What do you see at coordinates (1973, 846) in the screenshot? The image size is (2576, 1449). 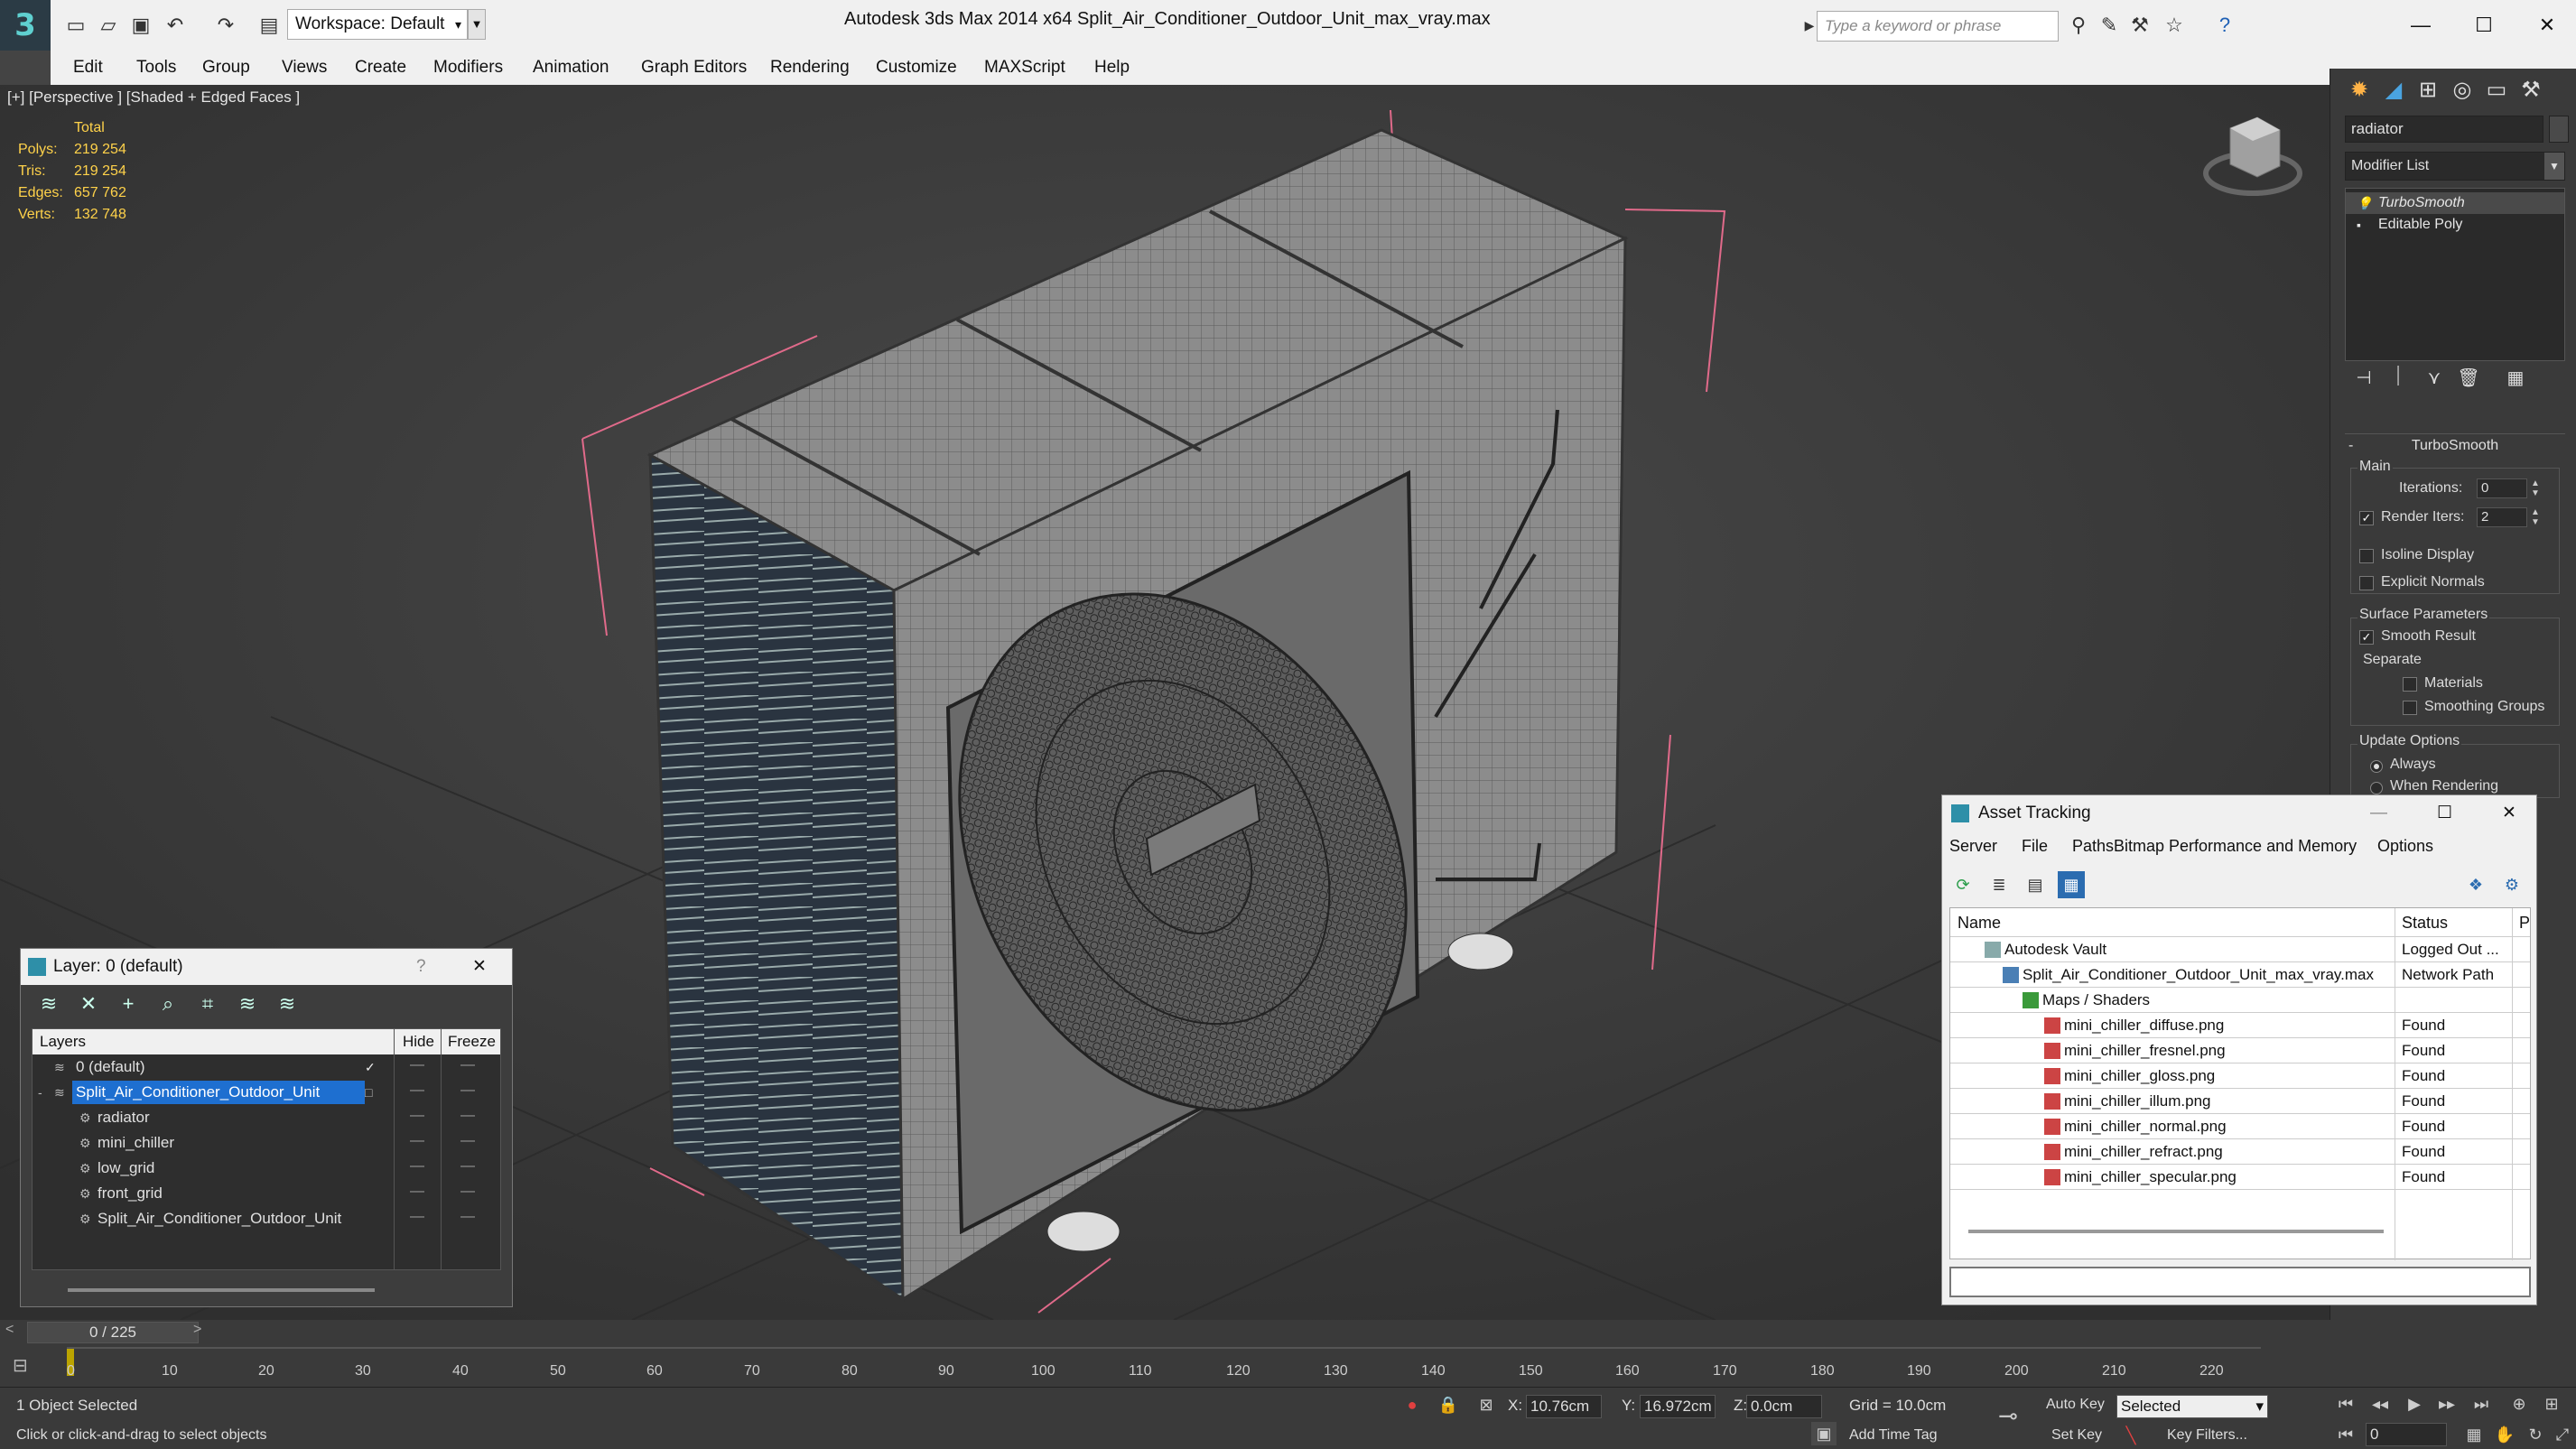 I see `menu-server: Server` at bounding box center [1973, 846].